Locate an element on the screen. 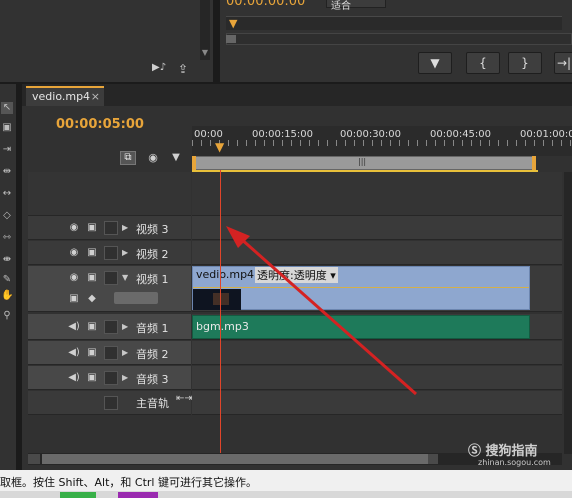 This screenshot has width=572, height=498. watermark-brand: Ⓢ 搜狗指南 is located at coordinates (503, 449).